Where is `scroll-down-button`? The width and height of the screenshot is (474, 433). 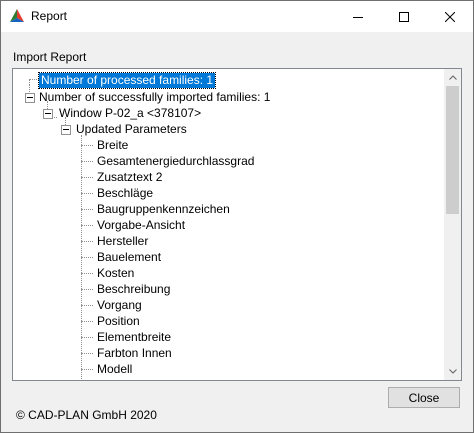
scroll-down-button is located at coordinates (452, 371).